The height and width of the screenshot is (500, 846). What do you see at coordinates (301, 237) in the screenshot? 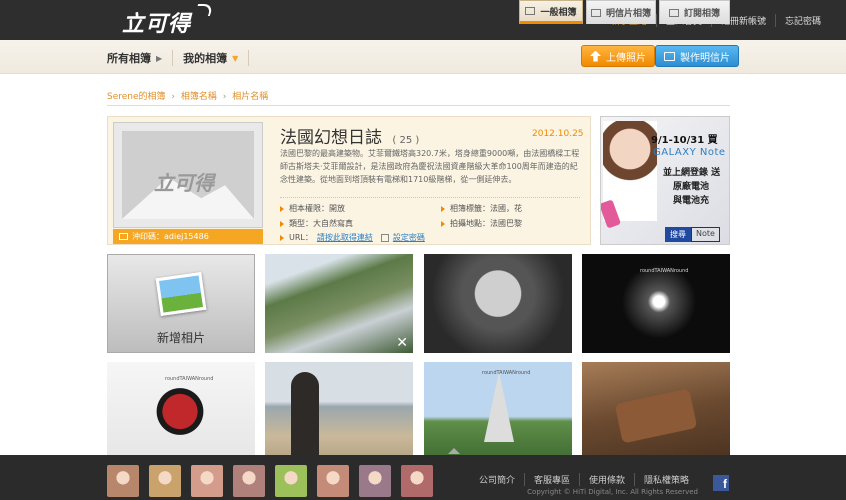
I see `meta-url-label: URL：` at bounding box center [301, 237].